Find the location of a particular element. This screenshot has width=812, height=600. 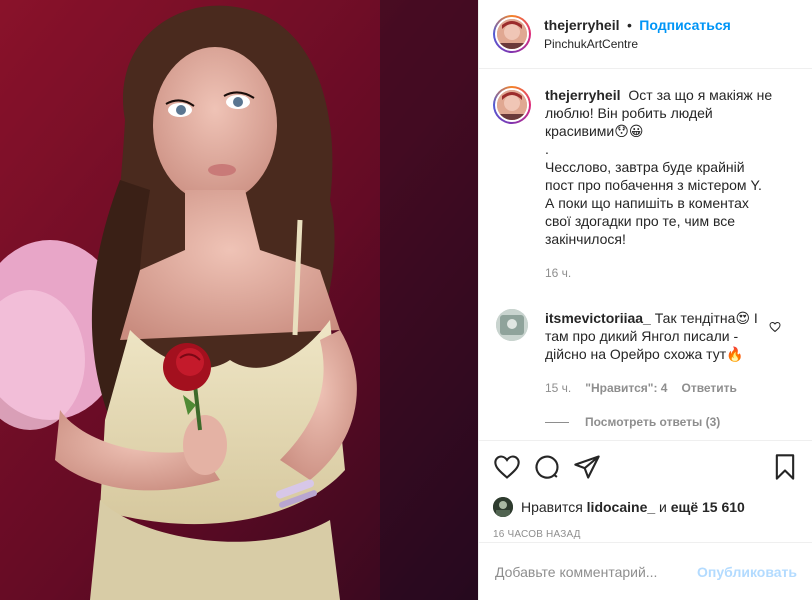

add-comment-bar: Опубликовать is located at coordinates (645, 571).